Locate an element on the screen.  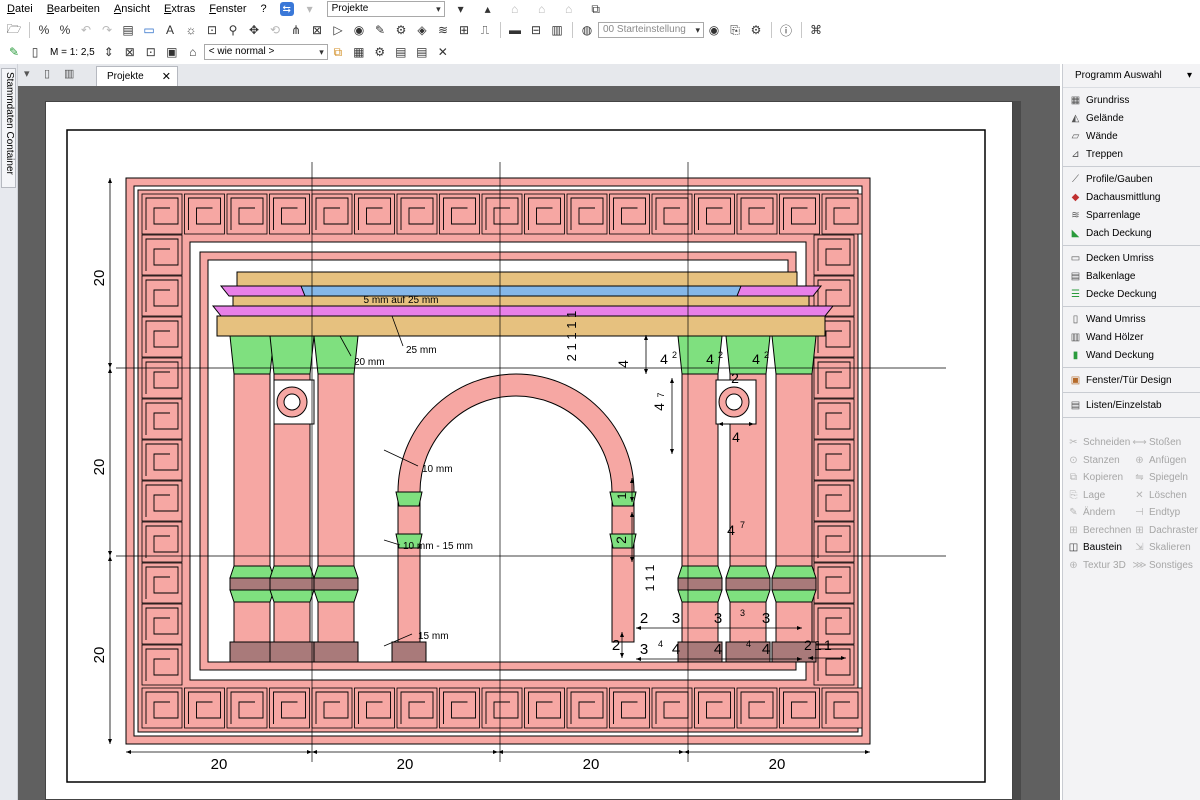
menu-extras: Extras is located at coordinates (179, 9).